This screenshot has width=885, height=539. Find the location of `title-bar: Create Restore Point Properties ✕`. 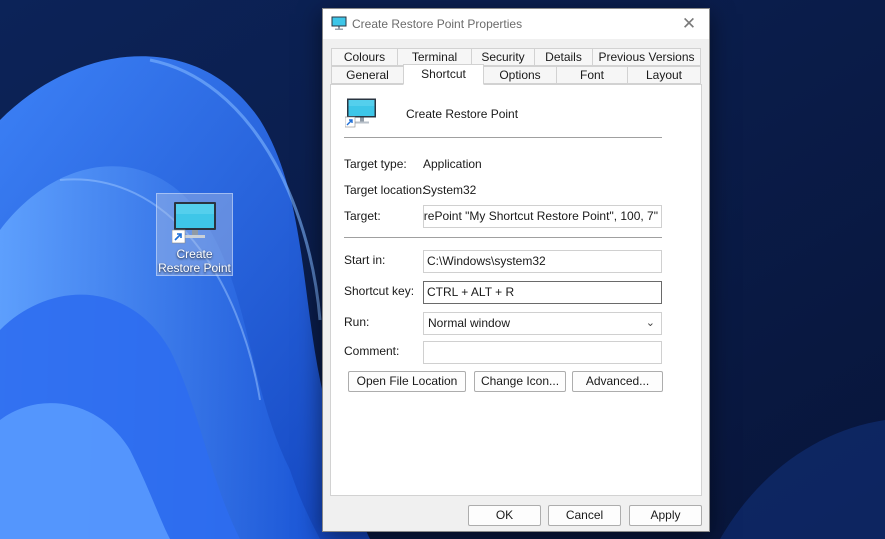

title-bar: Create Restore Point Properties ✕ is located at coordinates (516, 24).